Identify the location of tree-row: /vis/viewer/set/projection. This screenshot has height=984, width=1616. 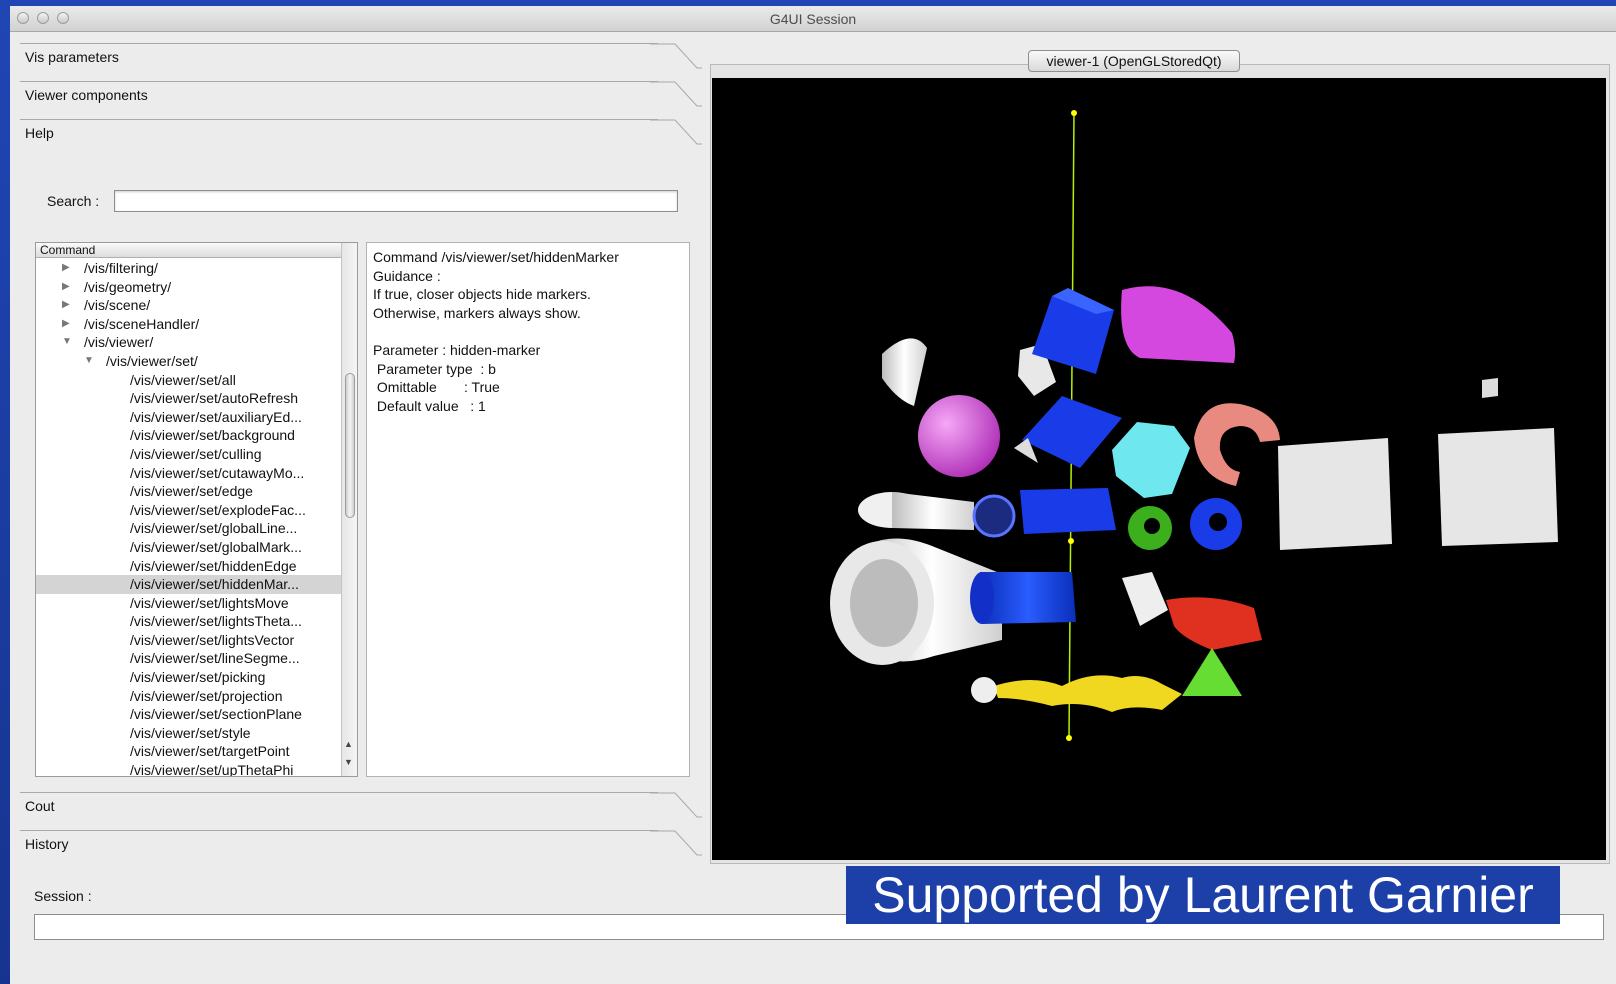
(188, 696).